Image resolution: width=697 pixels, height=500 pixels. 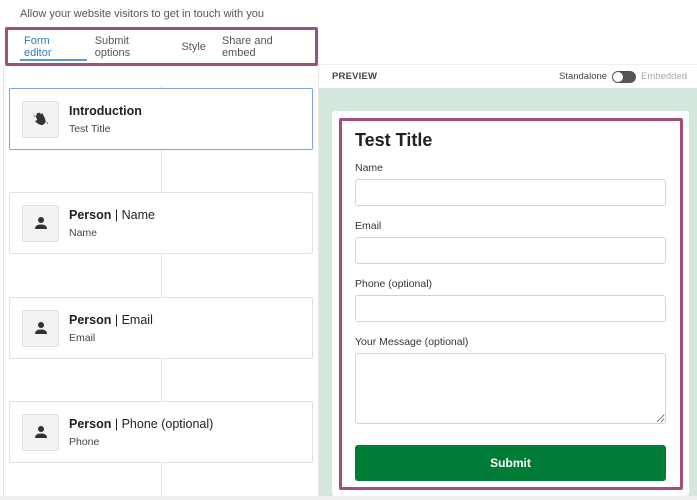 I want to click on phone-input, so click(x=510, y=308).